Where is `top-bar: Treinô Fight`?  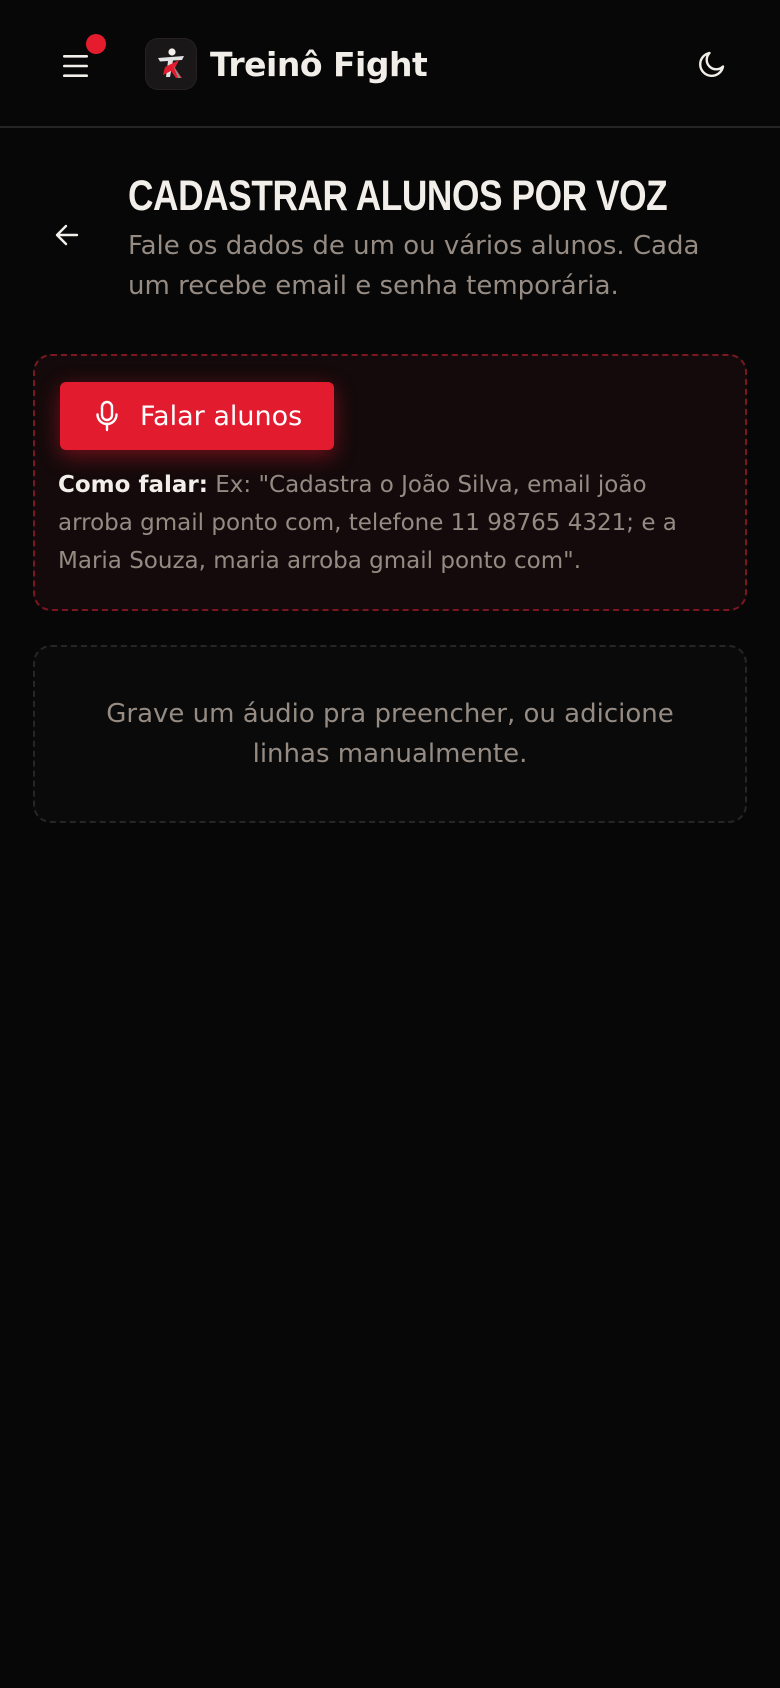 top-bar: Treinô Fight is located at coordinates (390, 64).